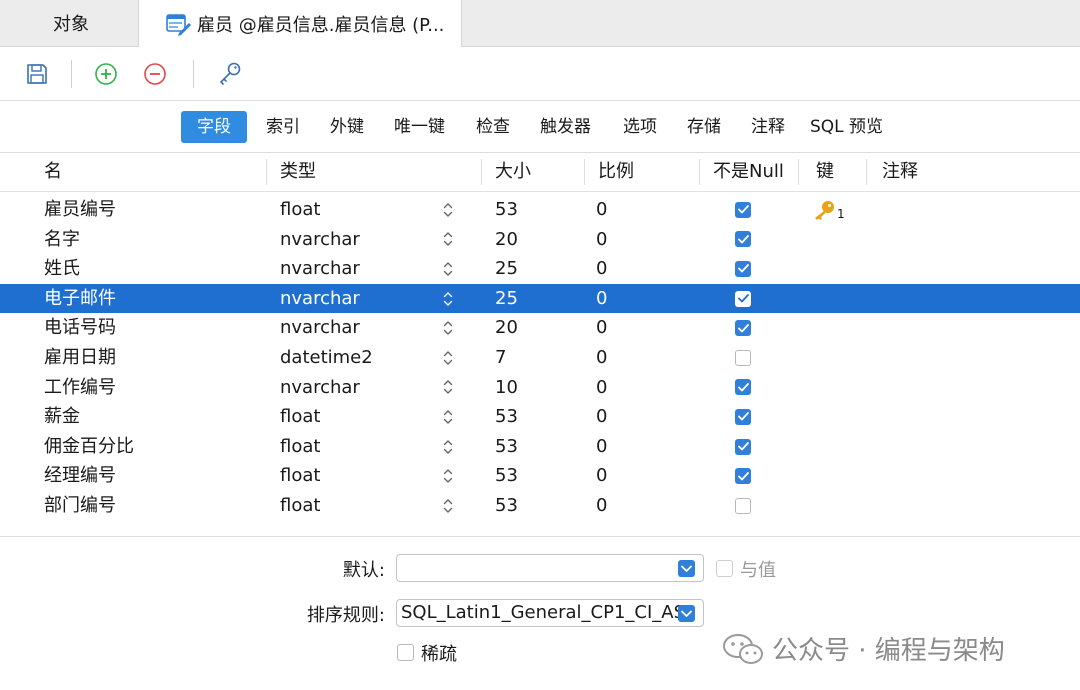  I want to click on column-header-type: 类型, so click(298, 172).